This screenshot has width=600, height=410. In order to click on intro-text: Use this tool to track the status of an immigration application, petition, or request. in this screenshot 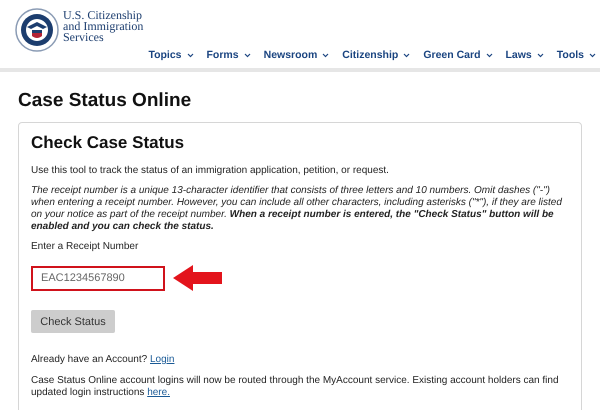, I will do `click(210, 171)`.